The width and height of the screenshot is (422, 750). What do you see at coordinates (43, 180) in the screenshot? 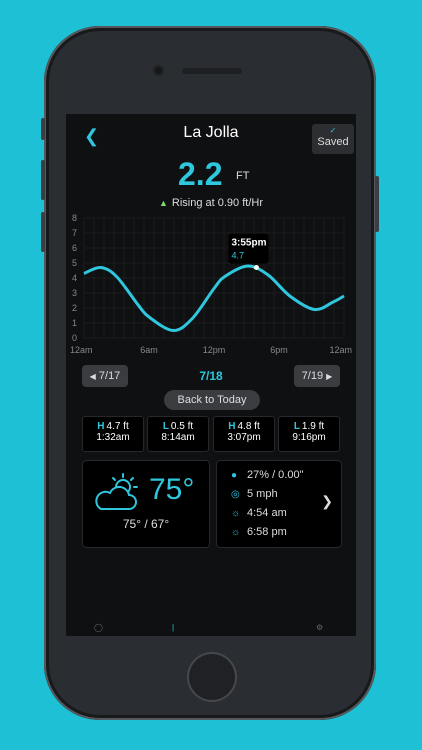
I see `volume-up-button` at bounding box center [43, 180].